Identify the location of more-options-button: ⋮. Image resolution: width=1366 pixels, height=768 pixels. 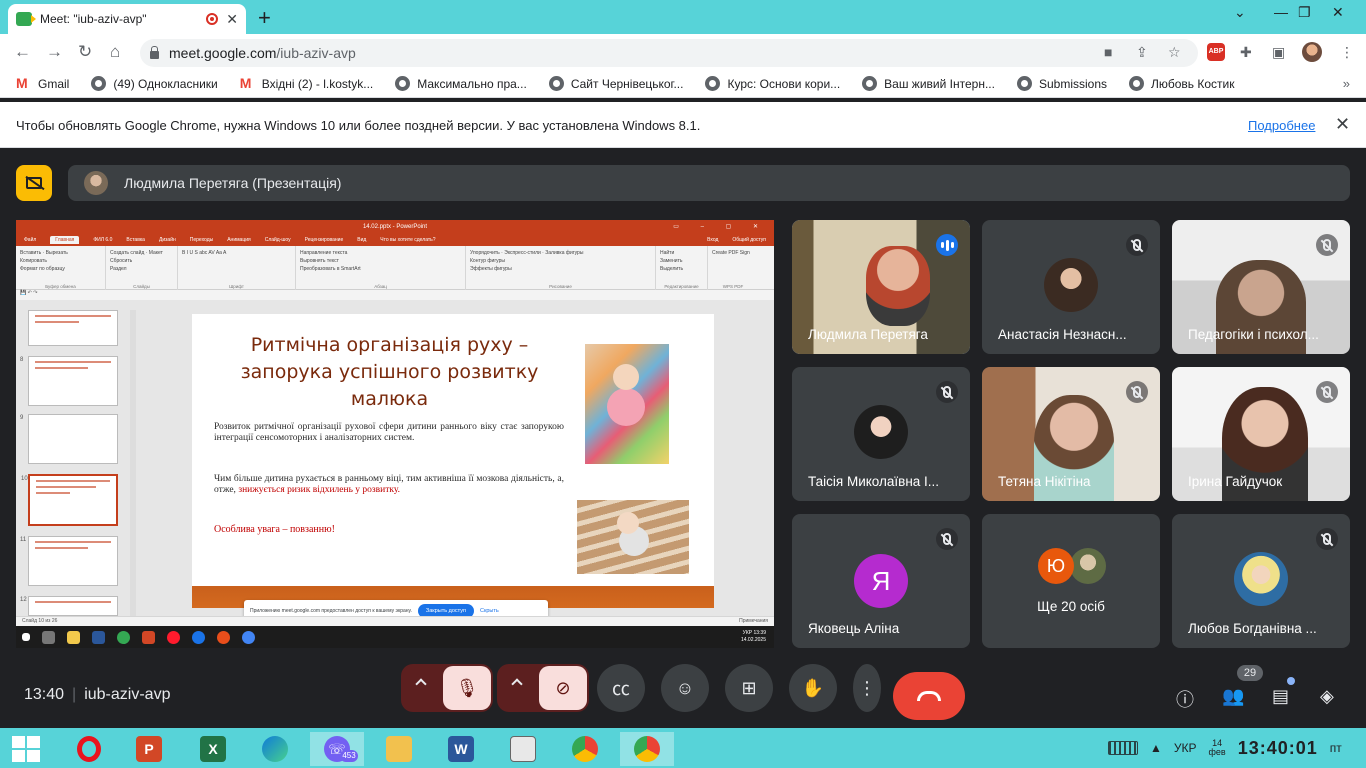
(867, 688).